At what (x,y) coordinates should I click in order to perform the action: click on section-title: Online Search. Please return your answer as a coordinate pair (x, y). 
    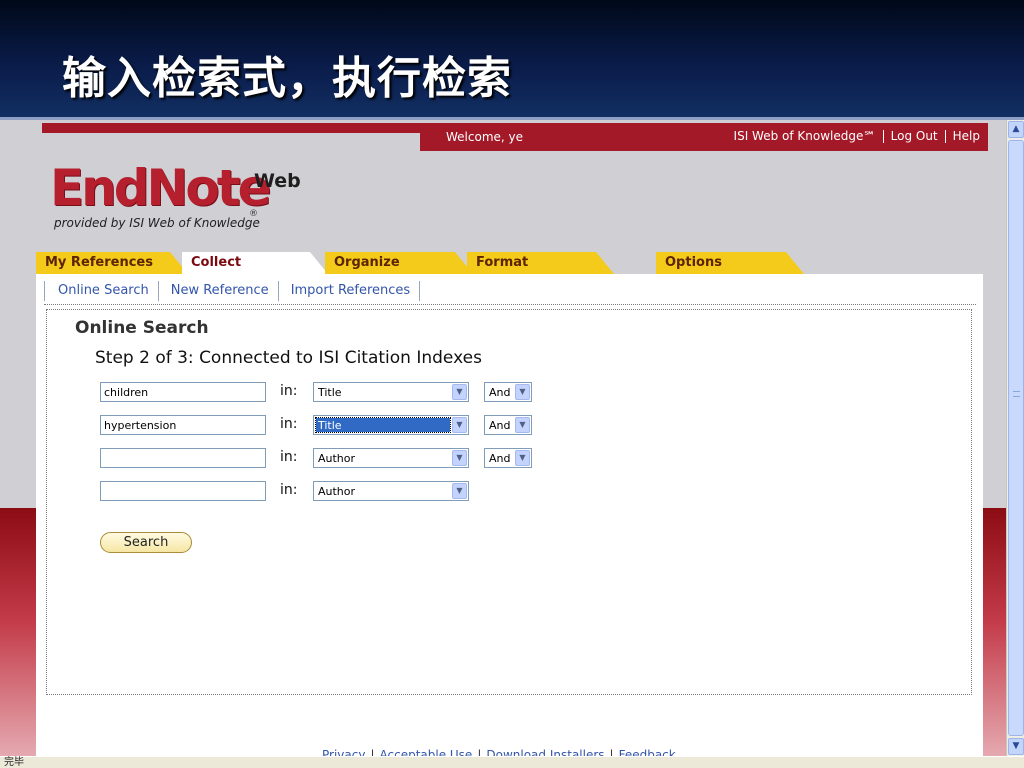
    Looking at the image, I should click on (142, 328).